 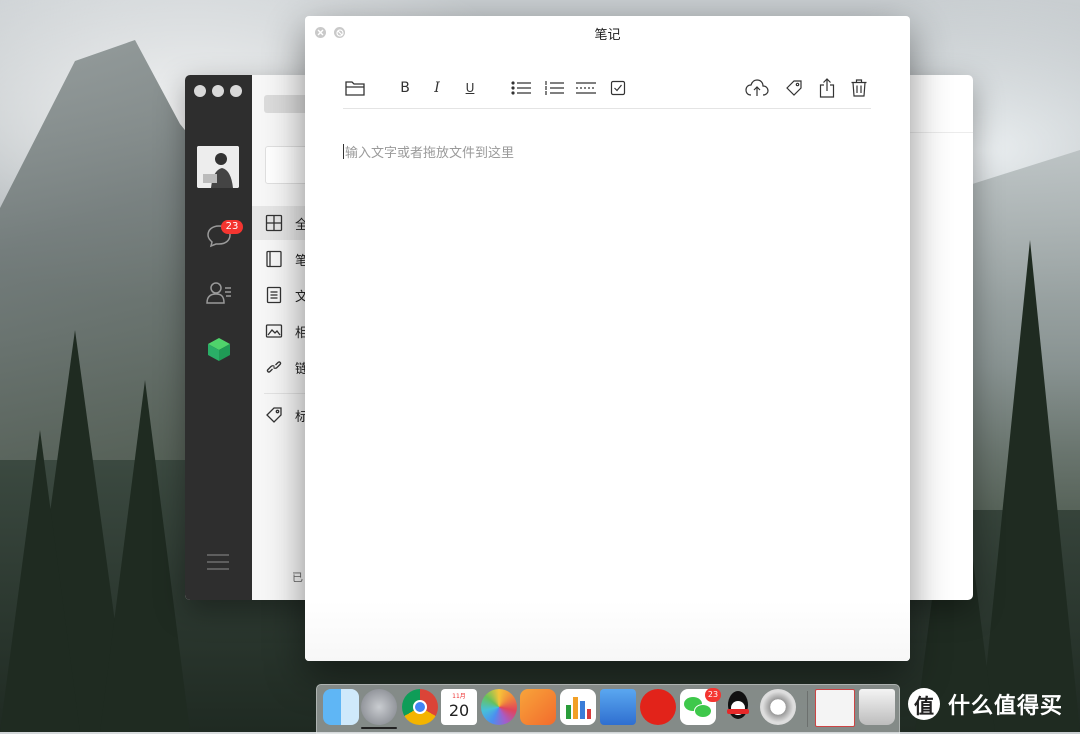 I want to click on watermark: 值 什么值得买, so click(x=985, y=704).